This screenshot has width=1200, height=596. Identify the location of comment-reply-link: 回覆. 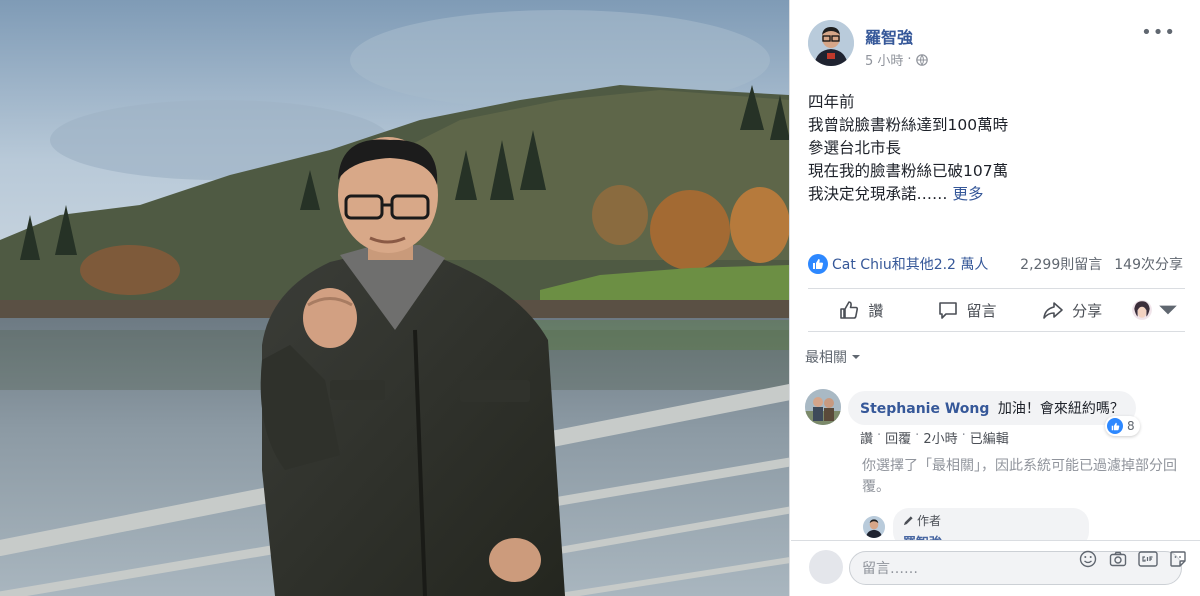
(898, 437).